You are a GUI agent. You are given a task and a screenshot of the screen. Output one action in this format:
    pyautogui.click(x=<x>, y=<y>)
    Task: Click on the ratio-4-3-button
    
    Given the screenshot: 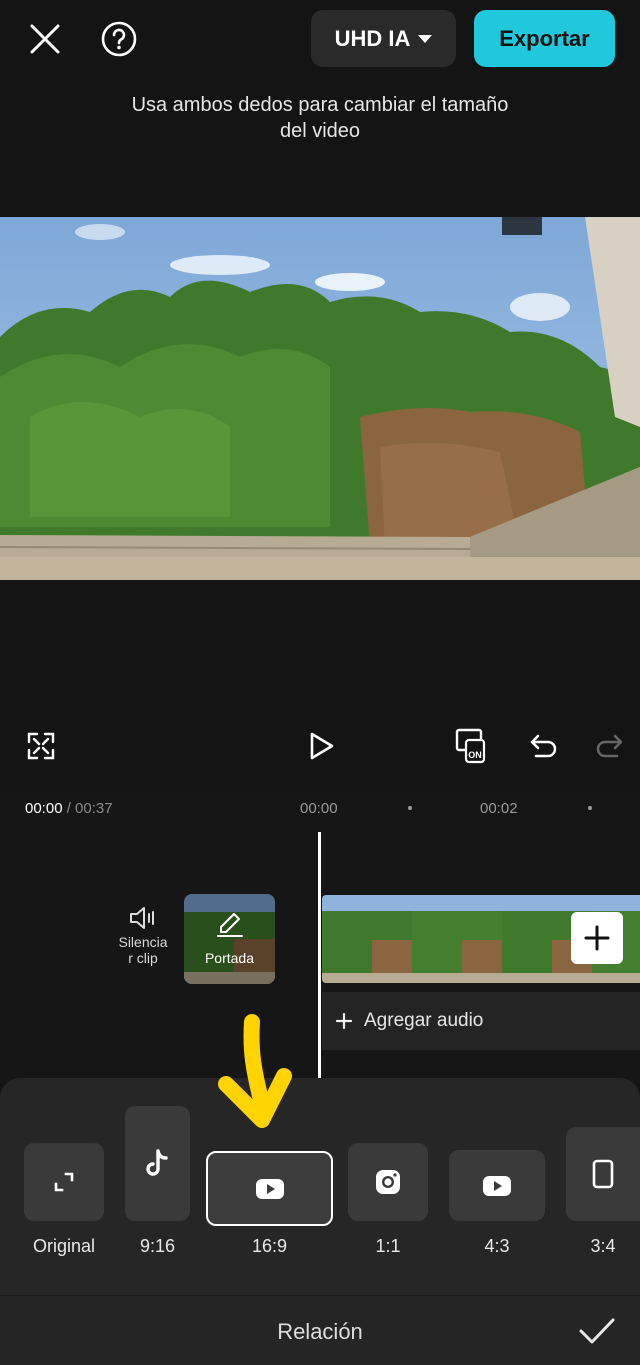 What is the action you would take?
    pyautogui.click(x=497, y=1185)
    